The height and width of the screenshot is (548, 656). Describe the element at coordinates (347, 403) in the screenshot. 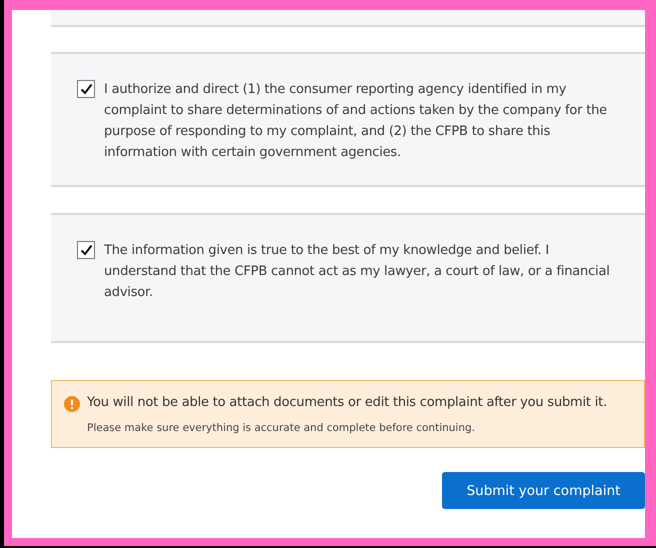

I see `warning-message: You will not be able to attach documents or edit this complaint after you submit it.` at that location.